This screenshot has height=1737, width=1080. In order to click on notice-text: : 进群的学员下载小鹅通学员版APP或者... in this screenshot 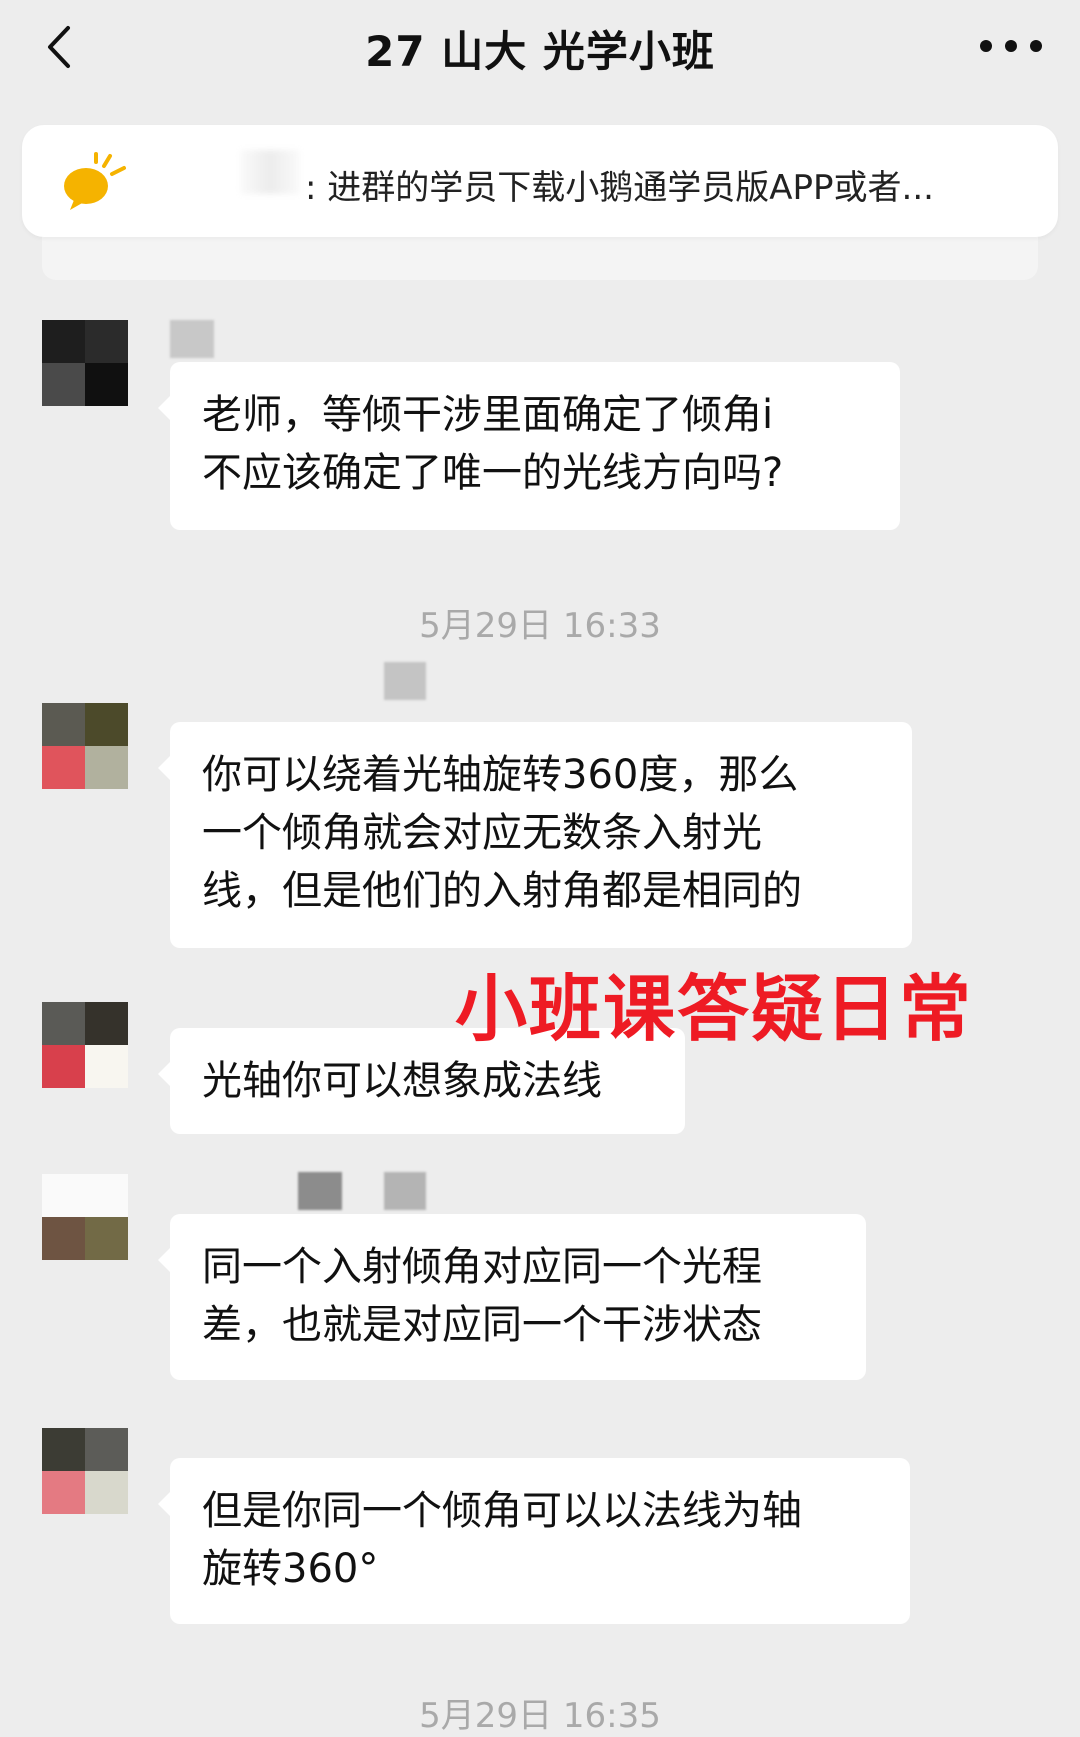, I will do `click(619, 188)`.